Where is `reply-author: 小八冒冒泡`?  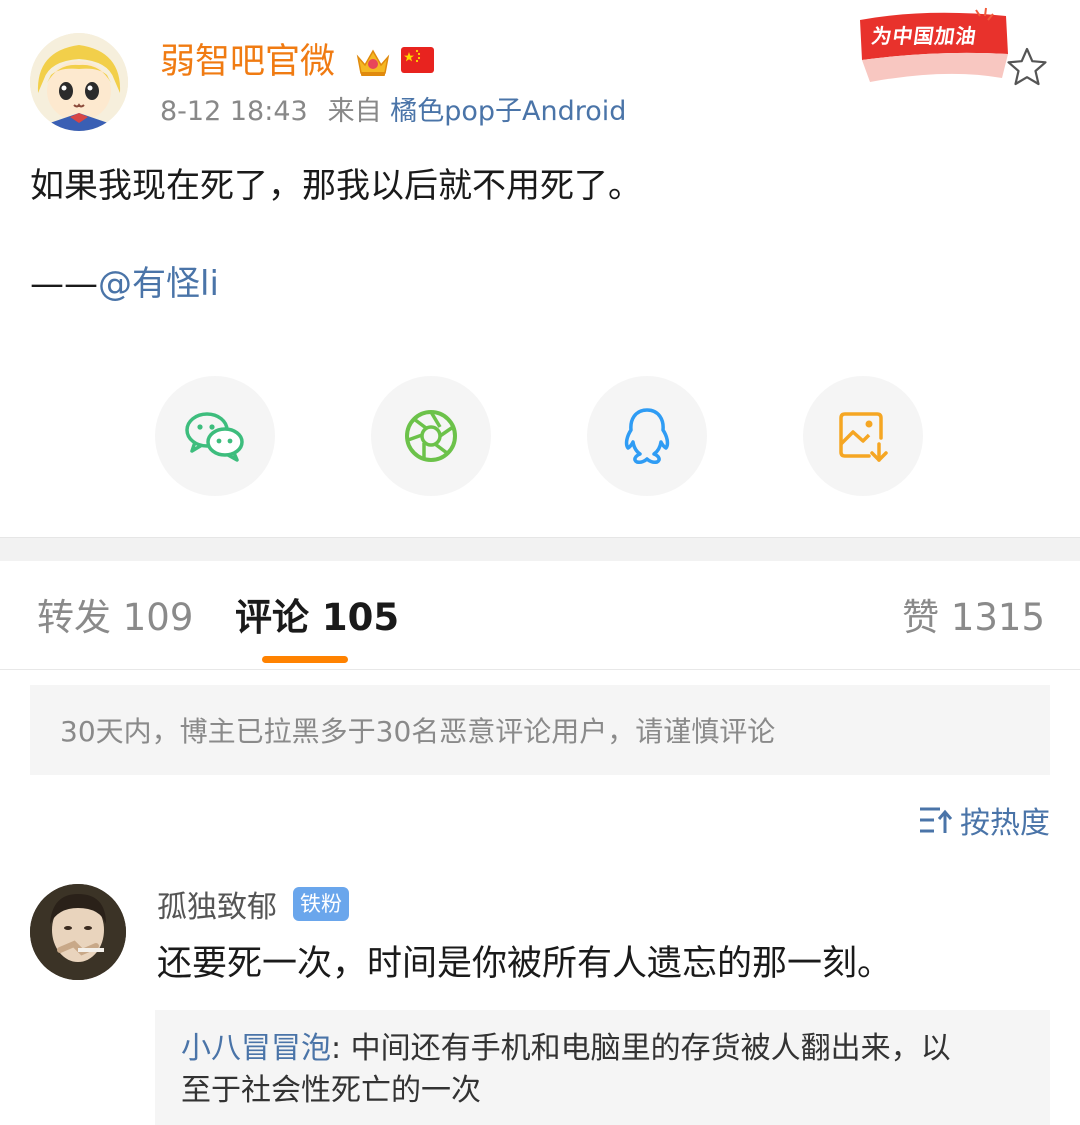 reply-author: 小八冒冒泡 is located at coordinates (256, 1048).